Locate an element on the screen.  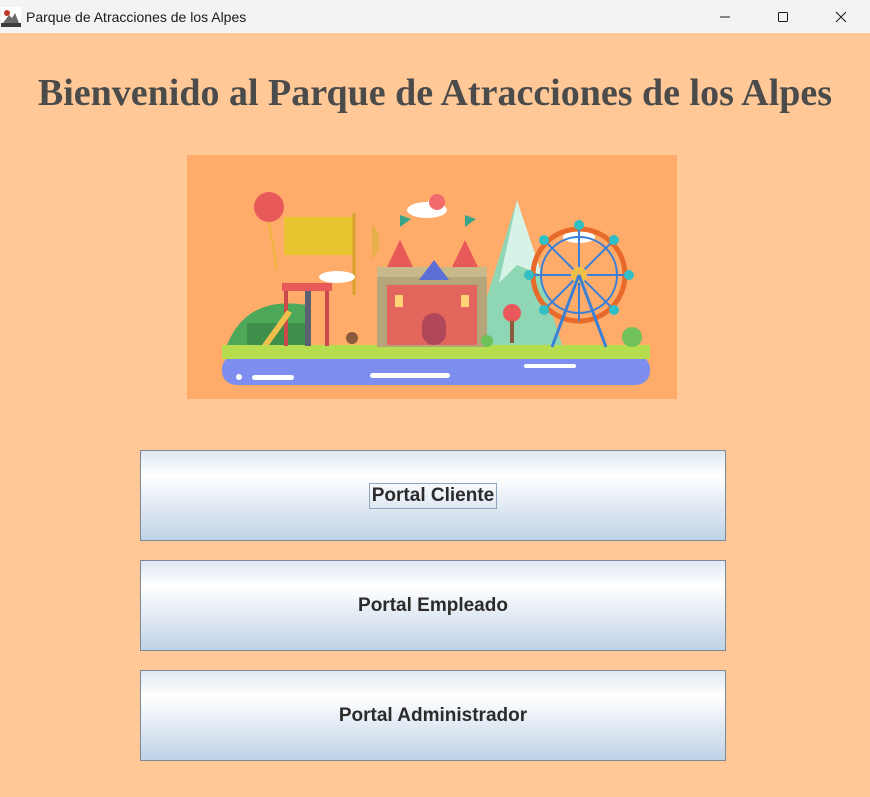
minimize-button is located at coordinates (725, 16).